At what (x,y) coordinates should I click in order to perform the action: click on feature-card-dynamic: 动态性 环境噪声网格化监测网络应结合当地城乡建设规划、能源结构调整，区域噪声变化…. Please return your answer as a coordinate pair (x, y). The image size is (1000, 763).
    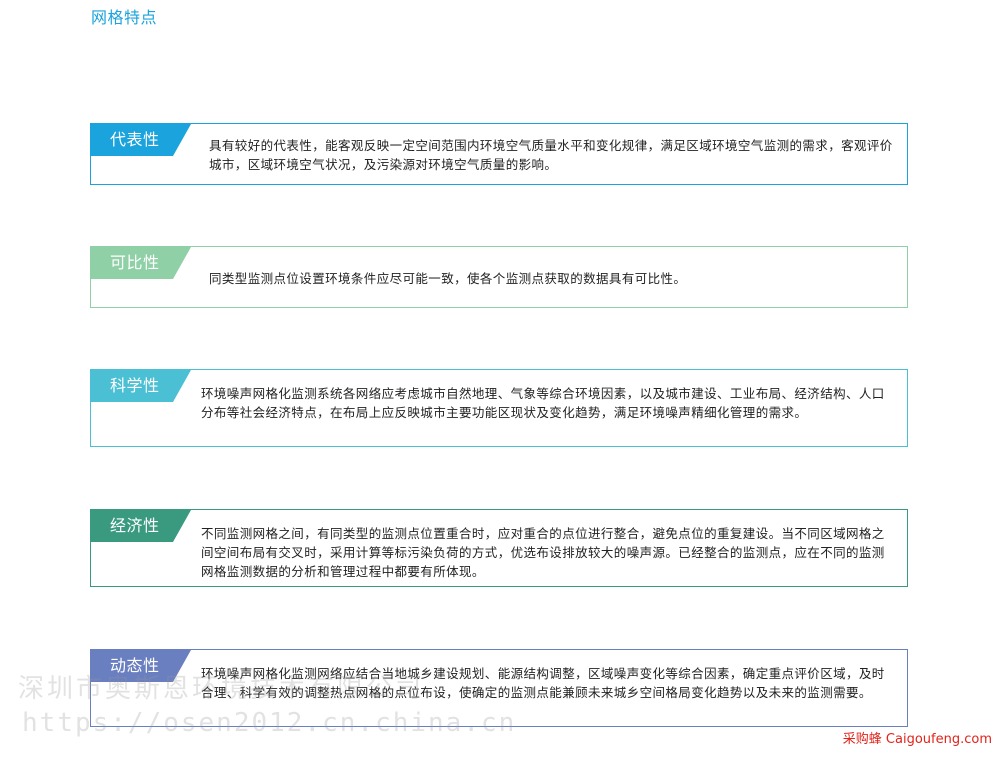
    Looking at the image, I should click on (499, 688).